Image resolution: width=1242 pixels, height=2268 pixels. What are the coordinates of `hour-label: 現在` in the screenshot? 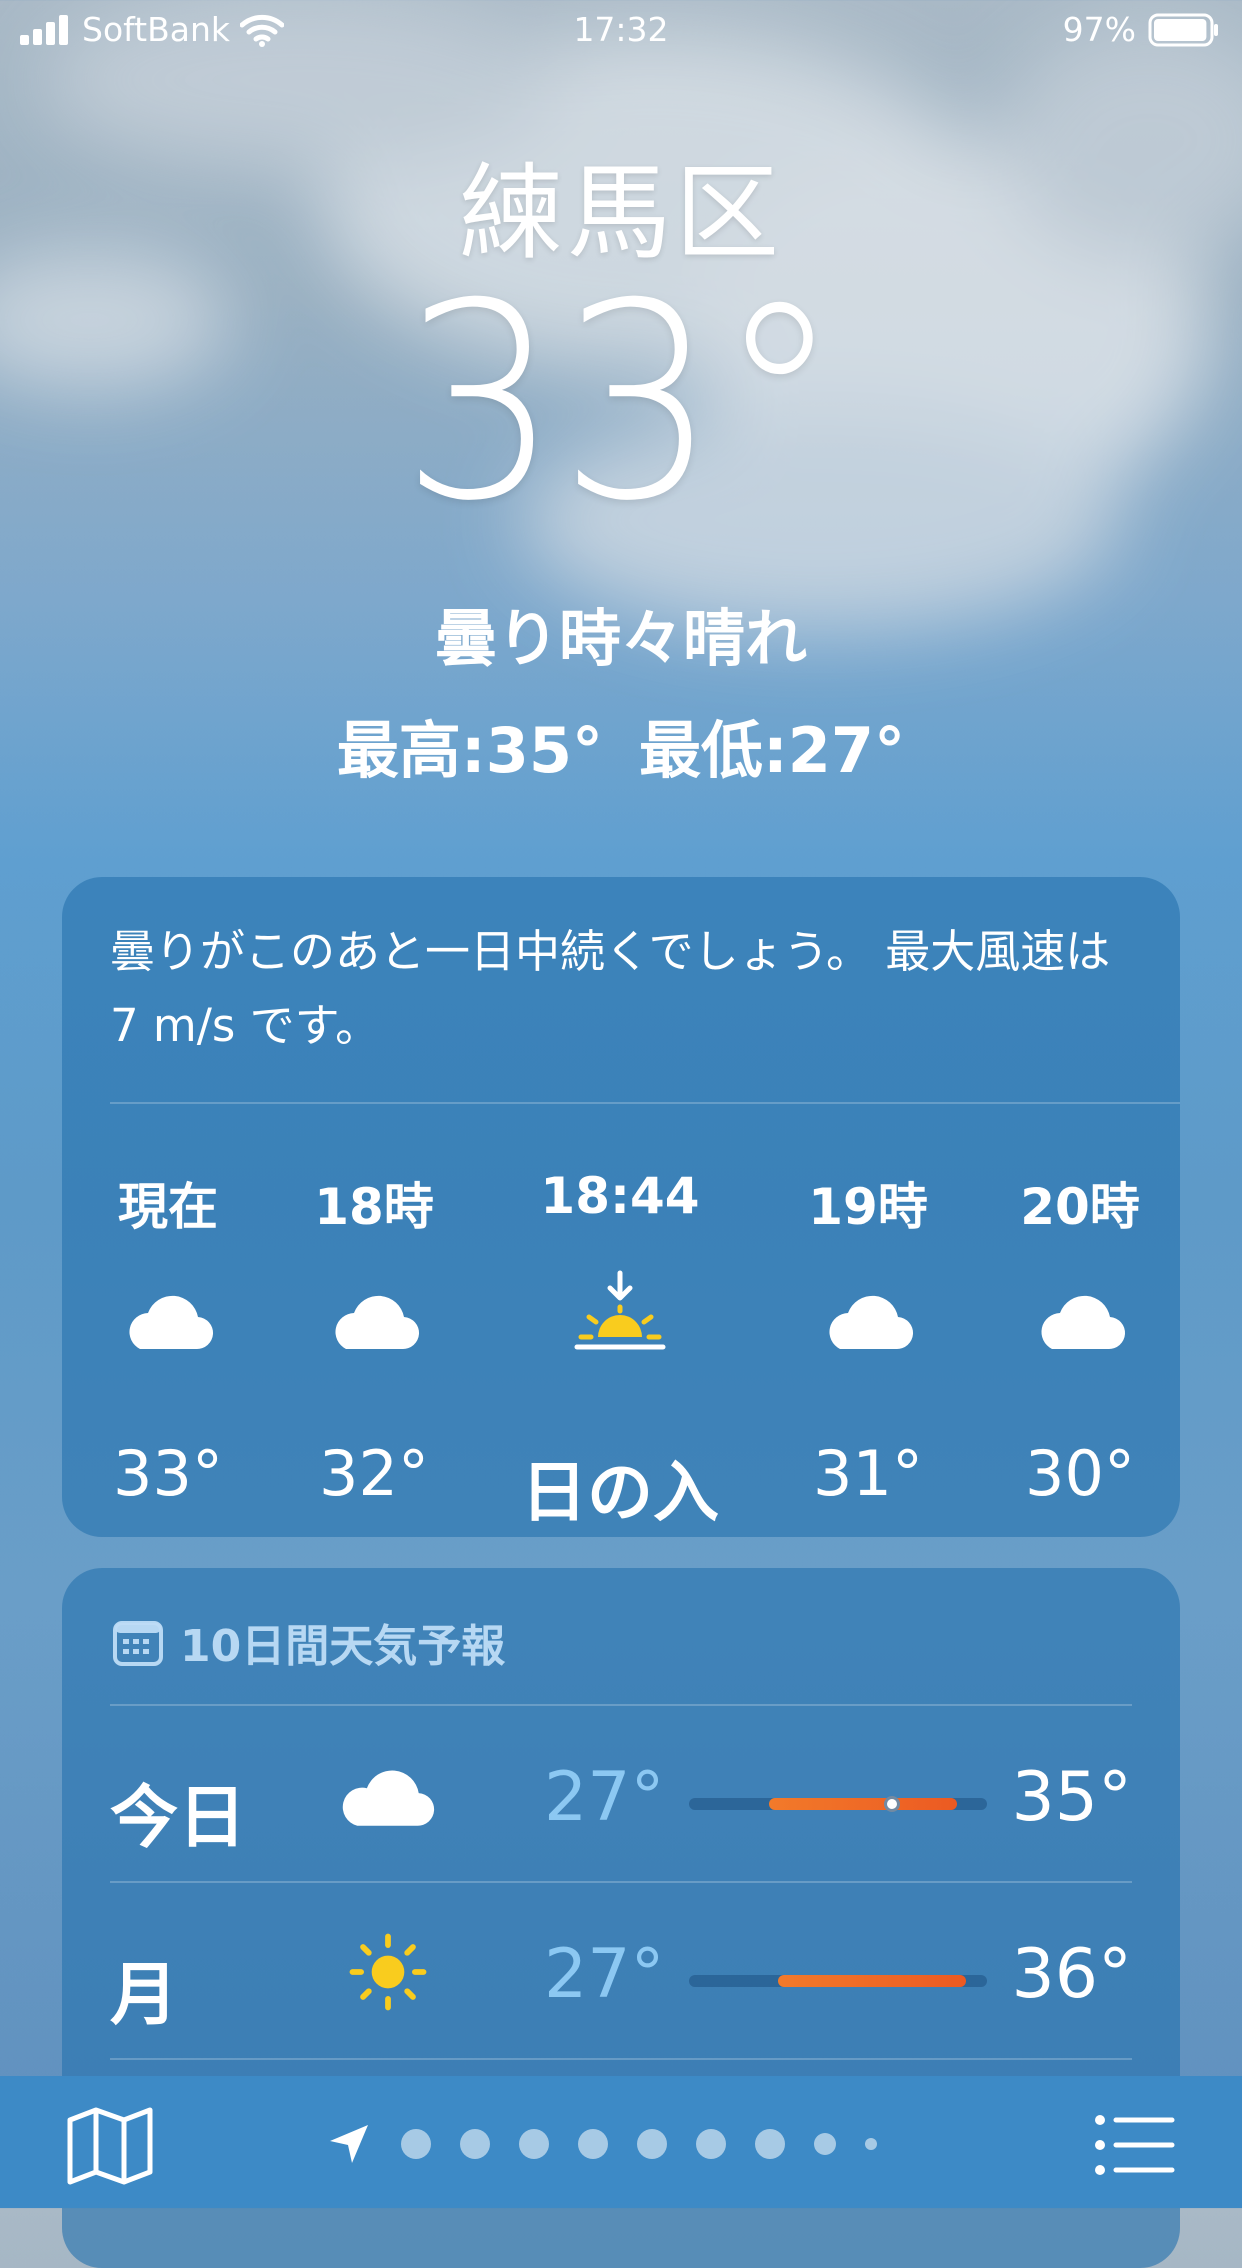 It's located at (168, 1207).